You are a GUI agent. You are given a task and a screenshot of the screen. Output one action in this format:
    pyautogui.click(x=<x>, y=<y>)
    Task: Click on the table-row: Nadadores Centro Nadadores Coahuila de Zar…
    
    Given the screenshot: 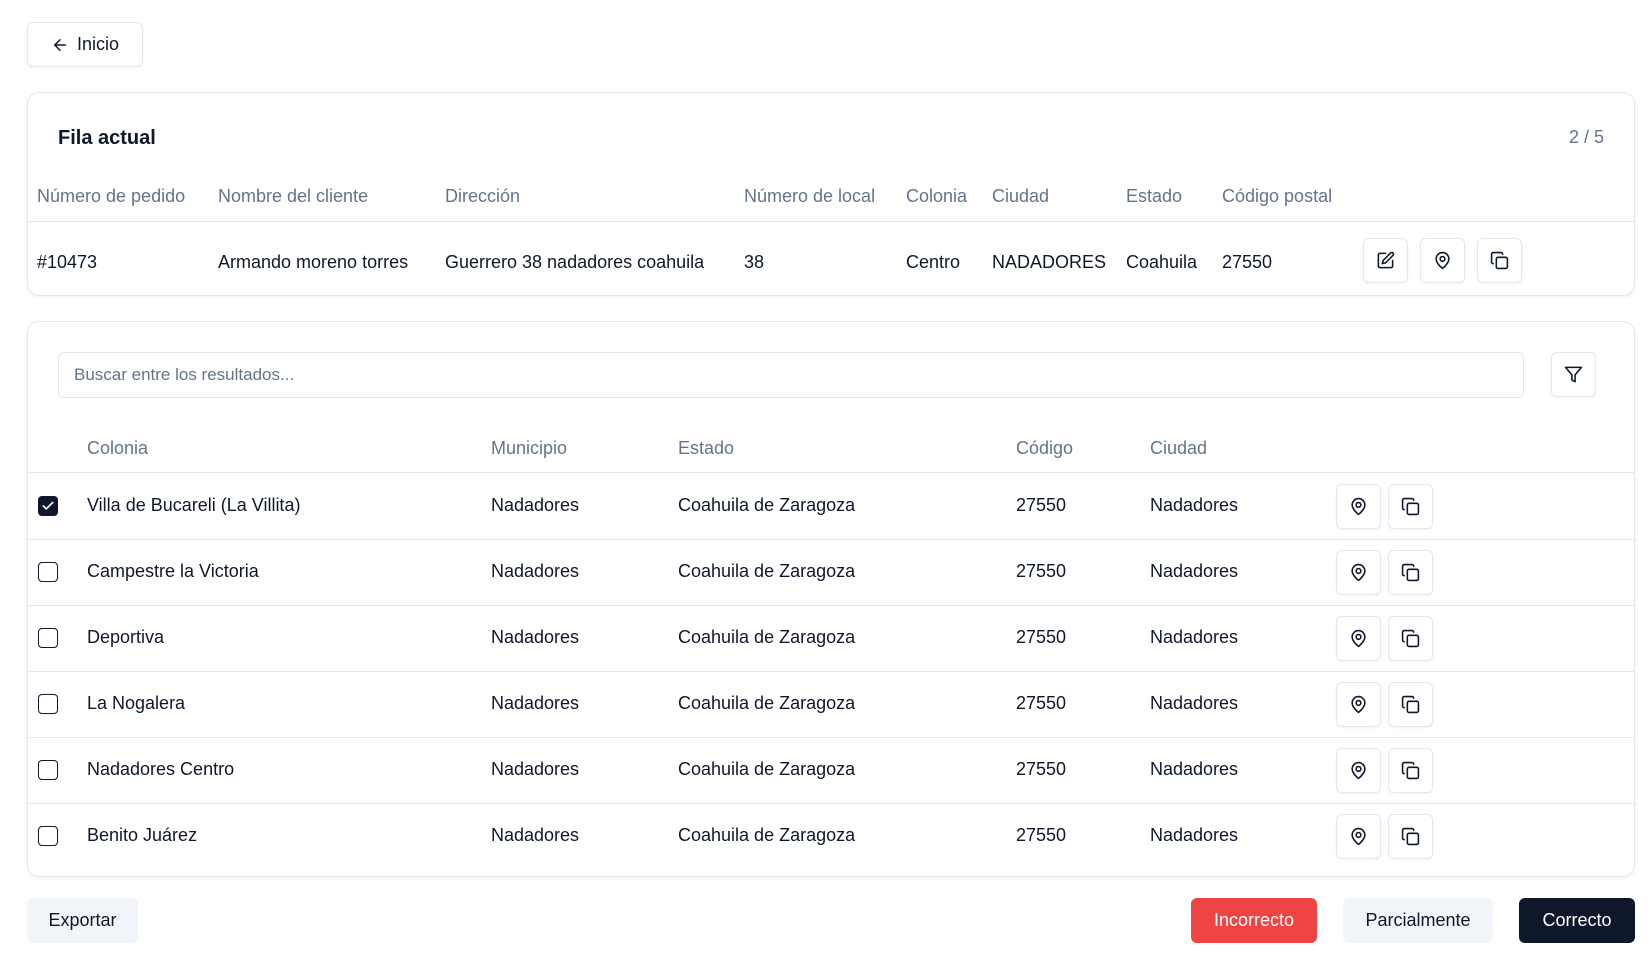 What is the action you would take?
    pyautogui.click(x=831, y=771)
    